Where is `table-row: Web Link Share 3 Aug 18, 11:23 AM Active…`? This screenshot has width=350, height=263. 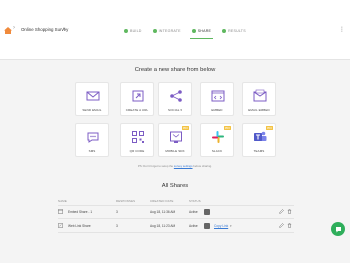 table-row: Web Link Share 3 Aug 18, 11:23 AM Active… is located at coordinates (176, 226).